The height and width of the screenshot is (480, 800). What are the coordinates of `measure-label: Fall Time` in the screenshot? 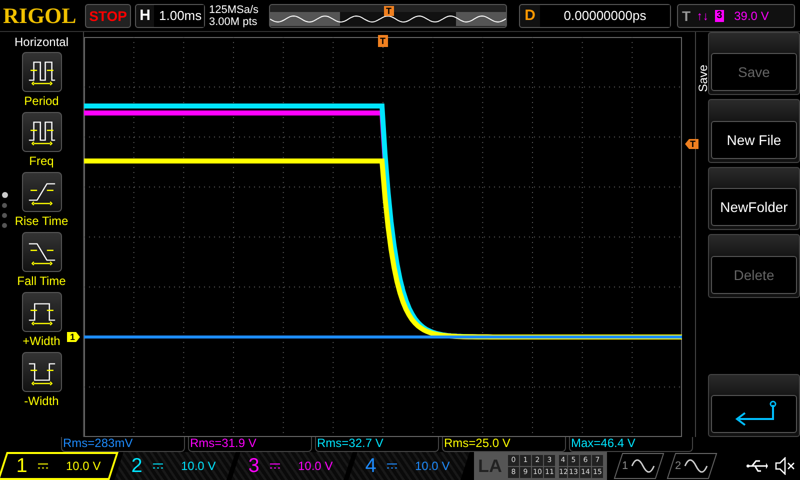 It's located at (41, 281).